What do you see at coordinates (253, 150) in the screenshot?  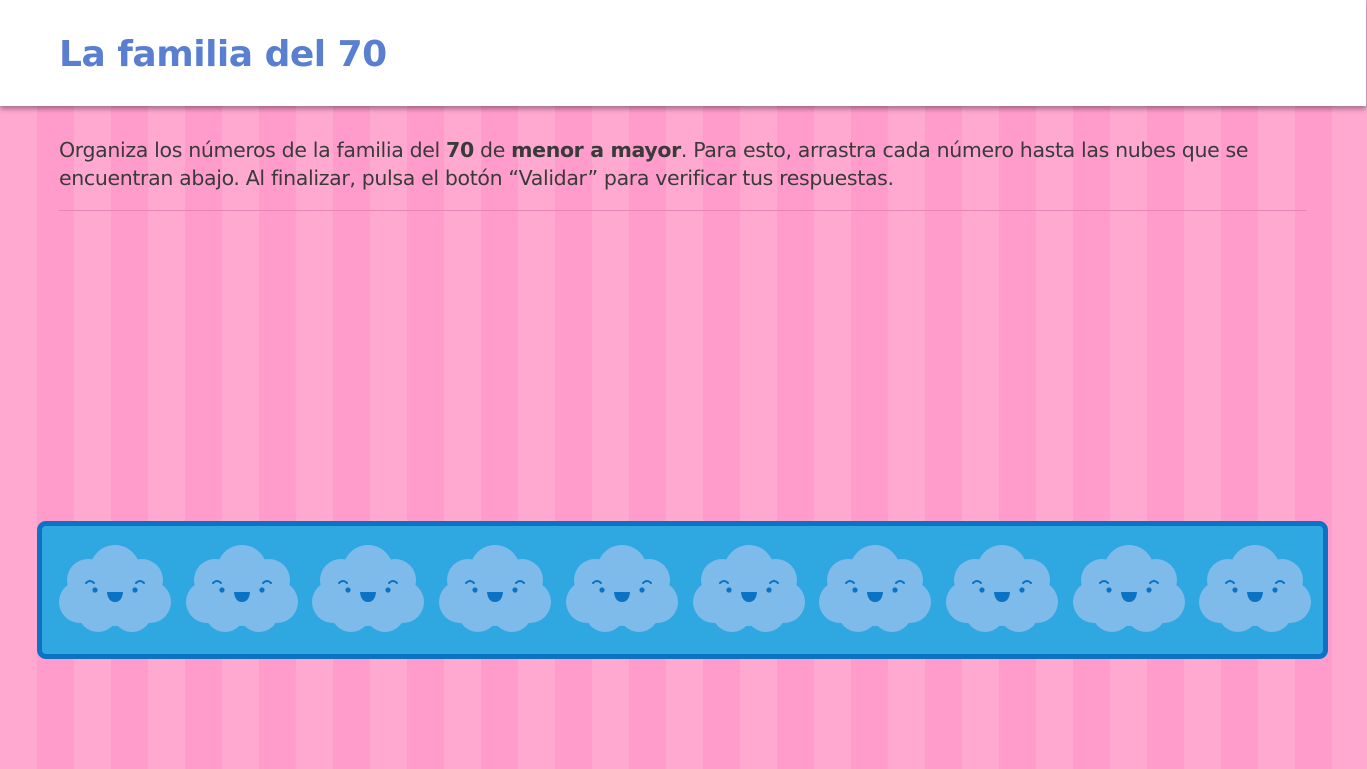 I see `instructions-part-1: Organiza los números de la familia del` at bounding box center [253, 150].